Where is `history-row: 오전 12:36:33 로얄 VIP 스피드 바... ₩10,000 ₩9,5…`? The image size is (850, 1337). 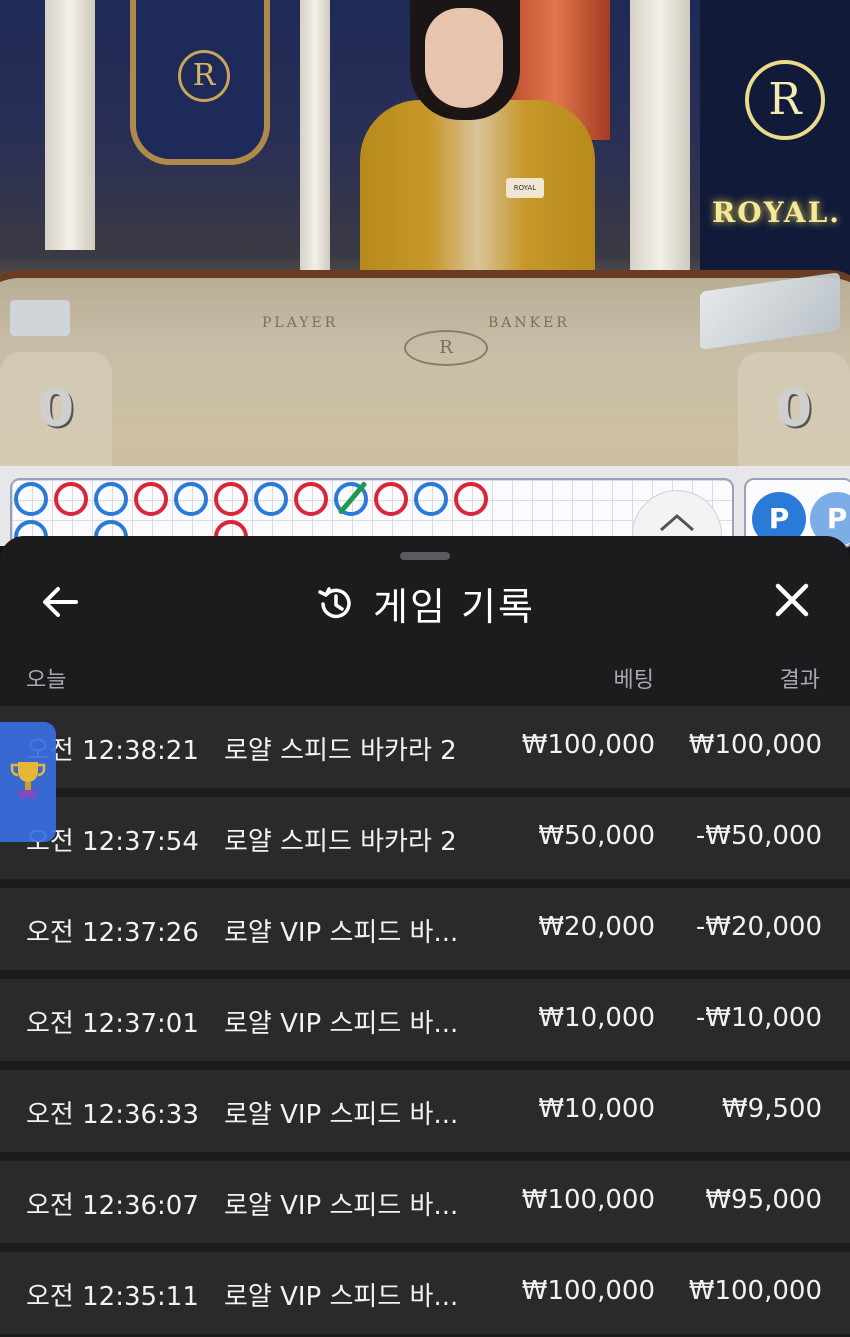 history-row: 오전 12:36:33 로얄 VIP 스피드 바... ₩10,000 ₩9,5… is located at coordinates (425, 1111).